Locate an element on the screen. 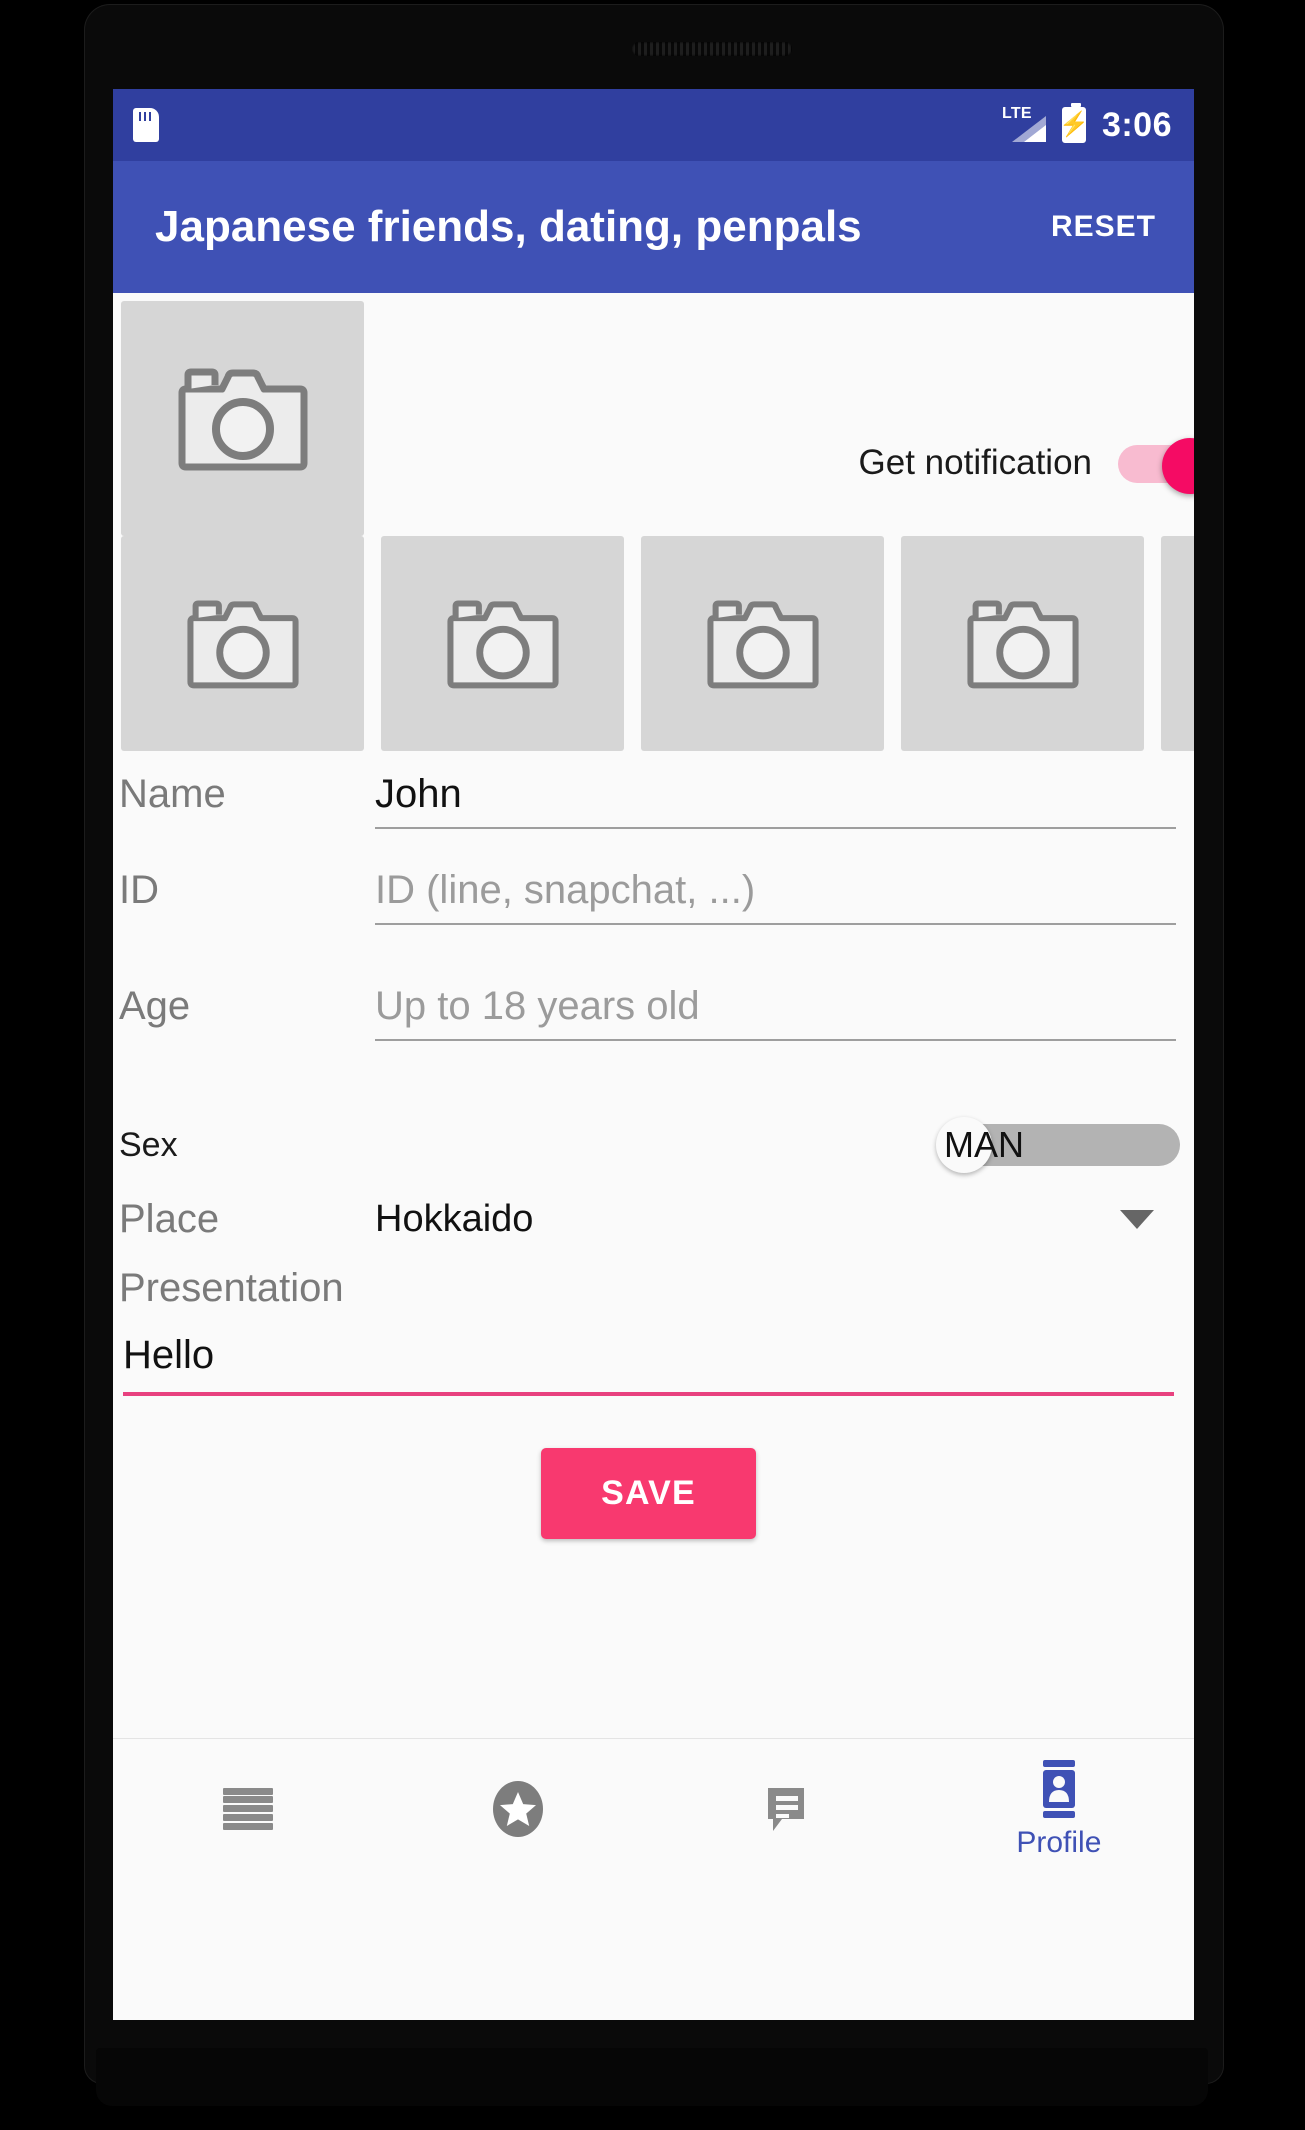  id-label: ID is located at coordinates (139, 890).